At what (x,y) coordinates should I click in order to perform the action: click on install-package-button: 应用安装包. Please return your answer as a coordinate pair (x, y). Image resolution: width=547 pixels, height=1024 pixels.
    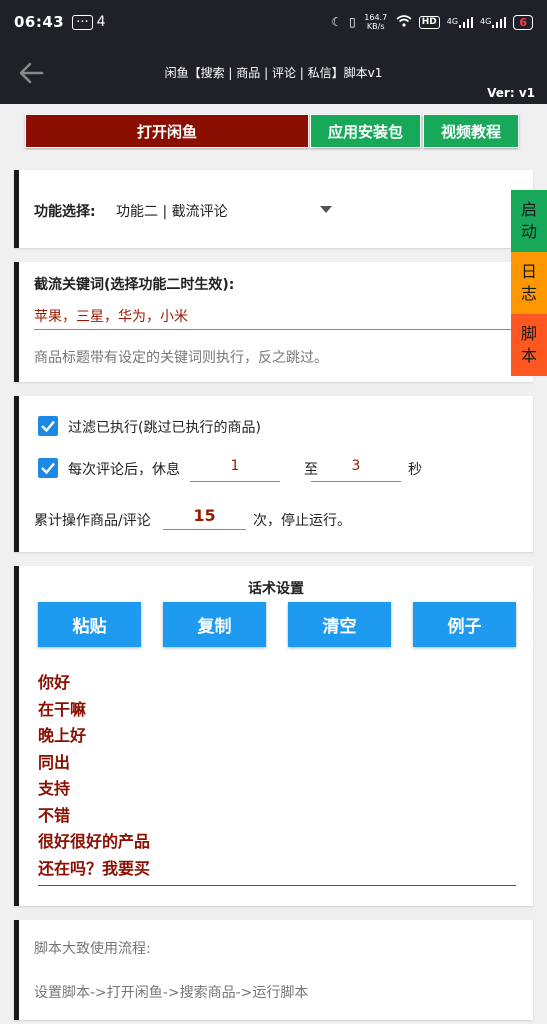
    Looking at the image, I should click on (365, 131).